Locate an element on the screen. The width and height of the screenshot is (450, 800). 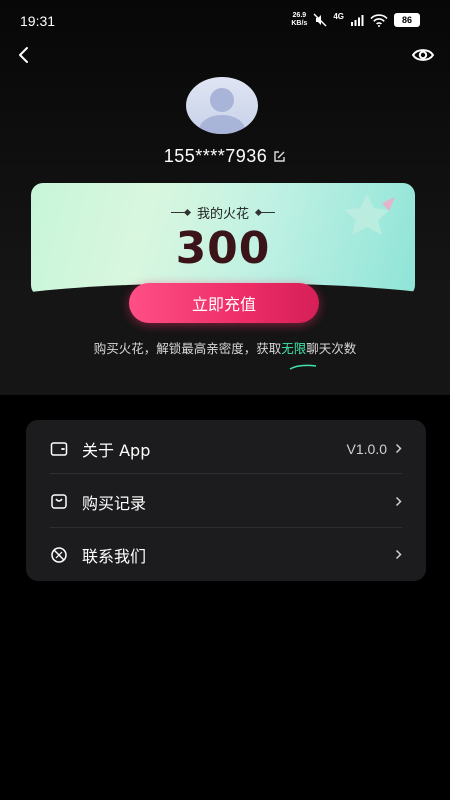
eye-icon is located at coordinates (423, 57).